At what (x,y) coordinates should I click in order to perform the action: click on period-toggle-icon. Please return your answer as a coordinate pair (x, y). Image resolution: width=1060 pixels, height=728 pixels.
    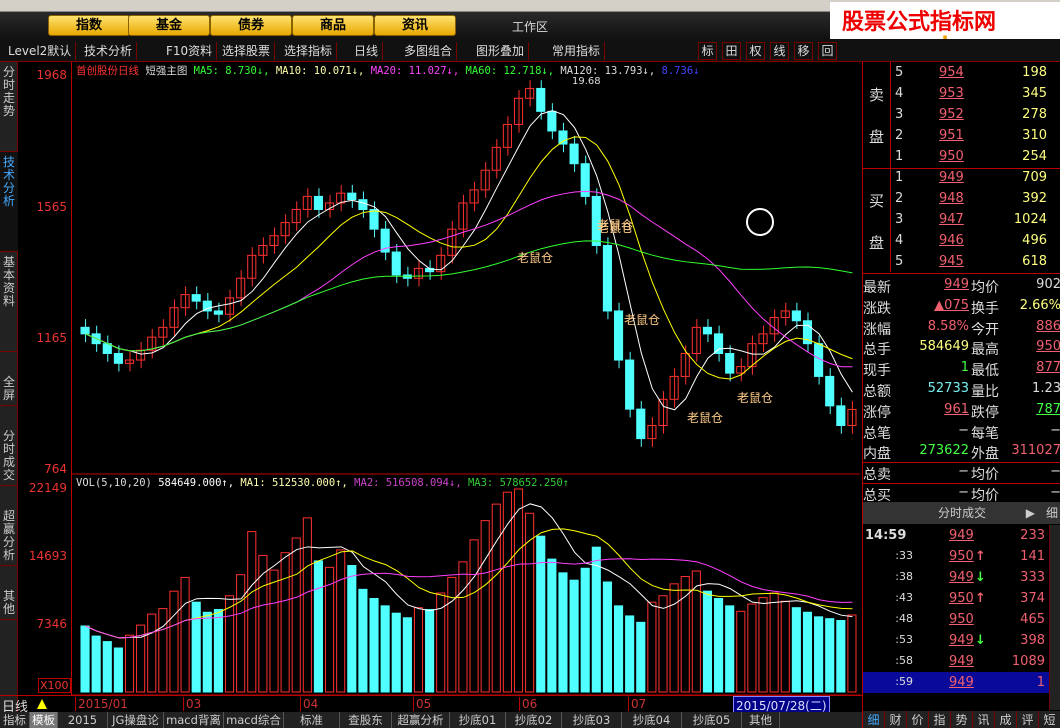
    Looking at the image, I should click on (42, 704).